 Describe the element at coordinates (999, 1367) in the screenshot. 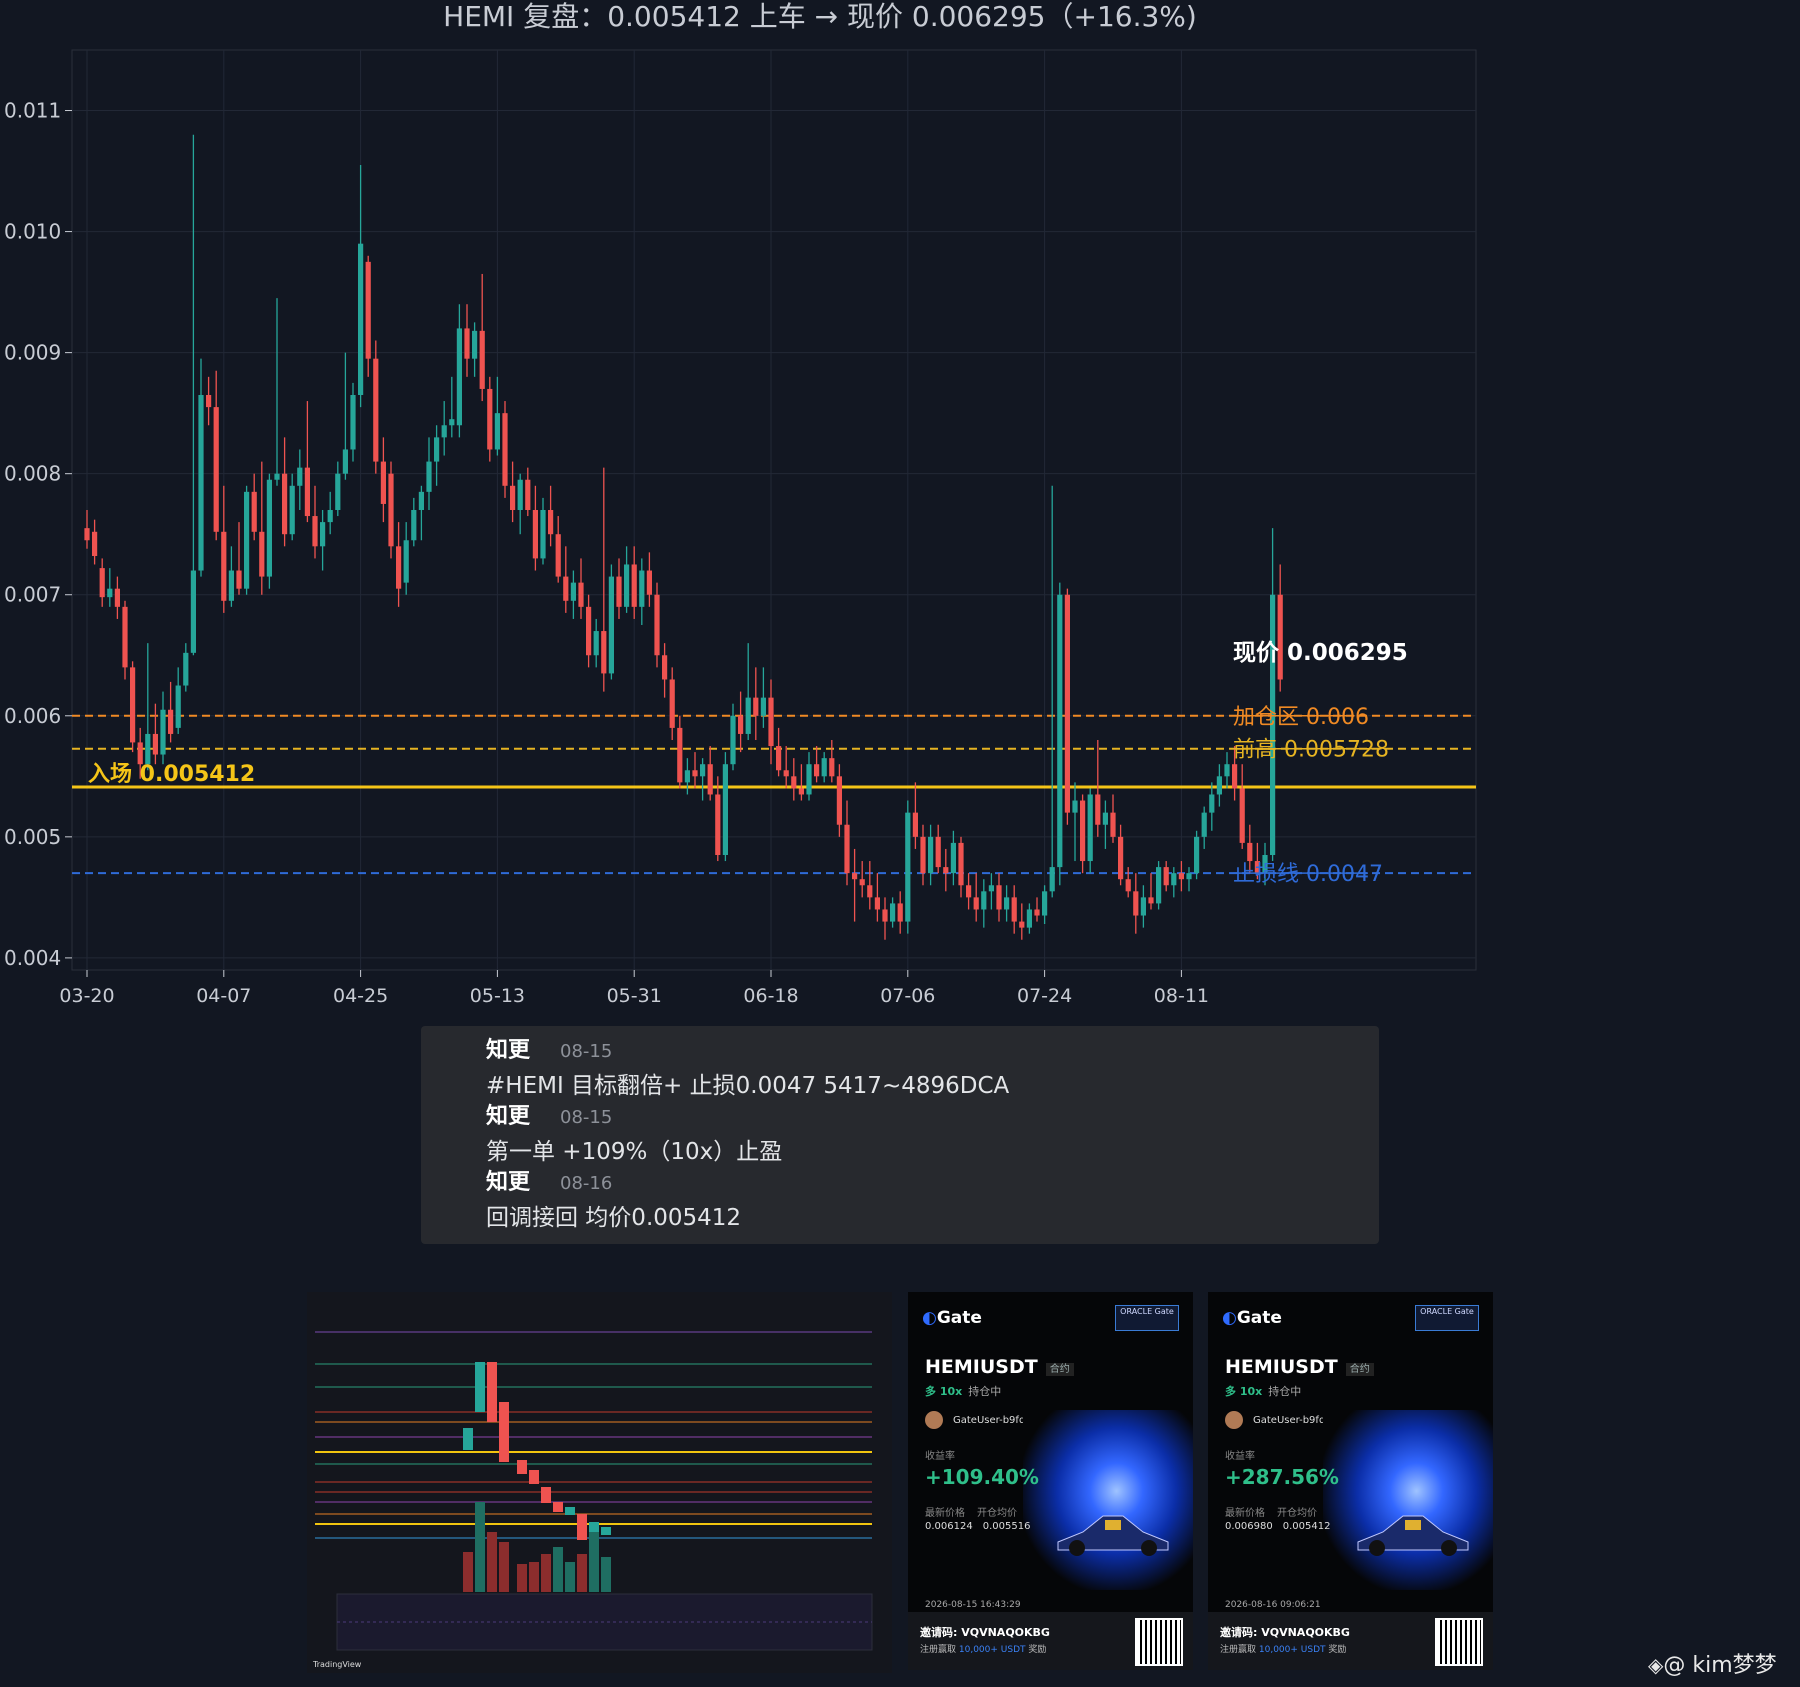

I see `symbol: HEMIUSDT 合约` at that location.